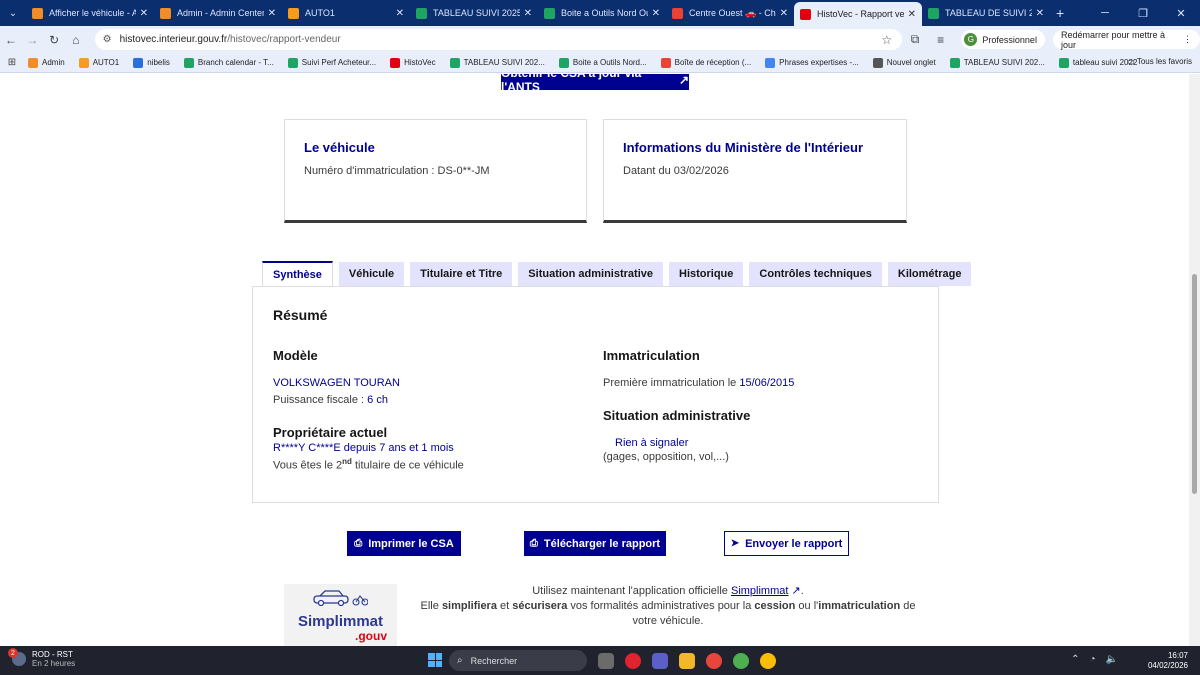  Describe the element at coordinates (413, 62) in the screenshot. I see `bookmark-item: HistoVec` at that location.